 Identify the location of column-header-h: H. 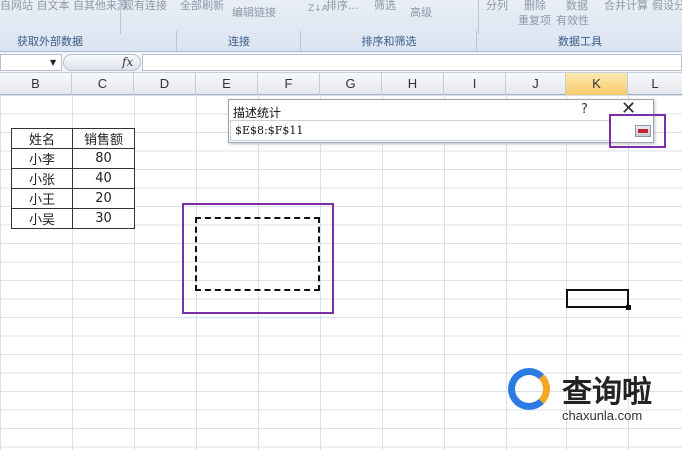
(413, 84).